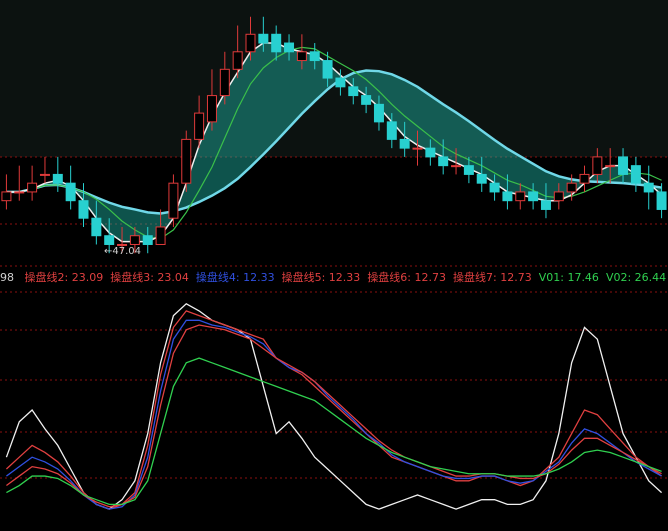 The width and height of the screenshot is (668, 531). What do you see at coordinates (149, 277) in the screenshot?
I see `legend-entry: 操盘线3: 23.04` at bounding box center [149, 277].